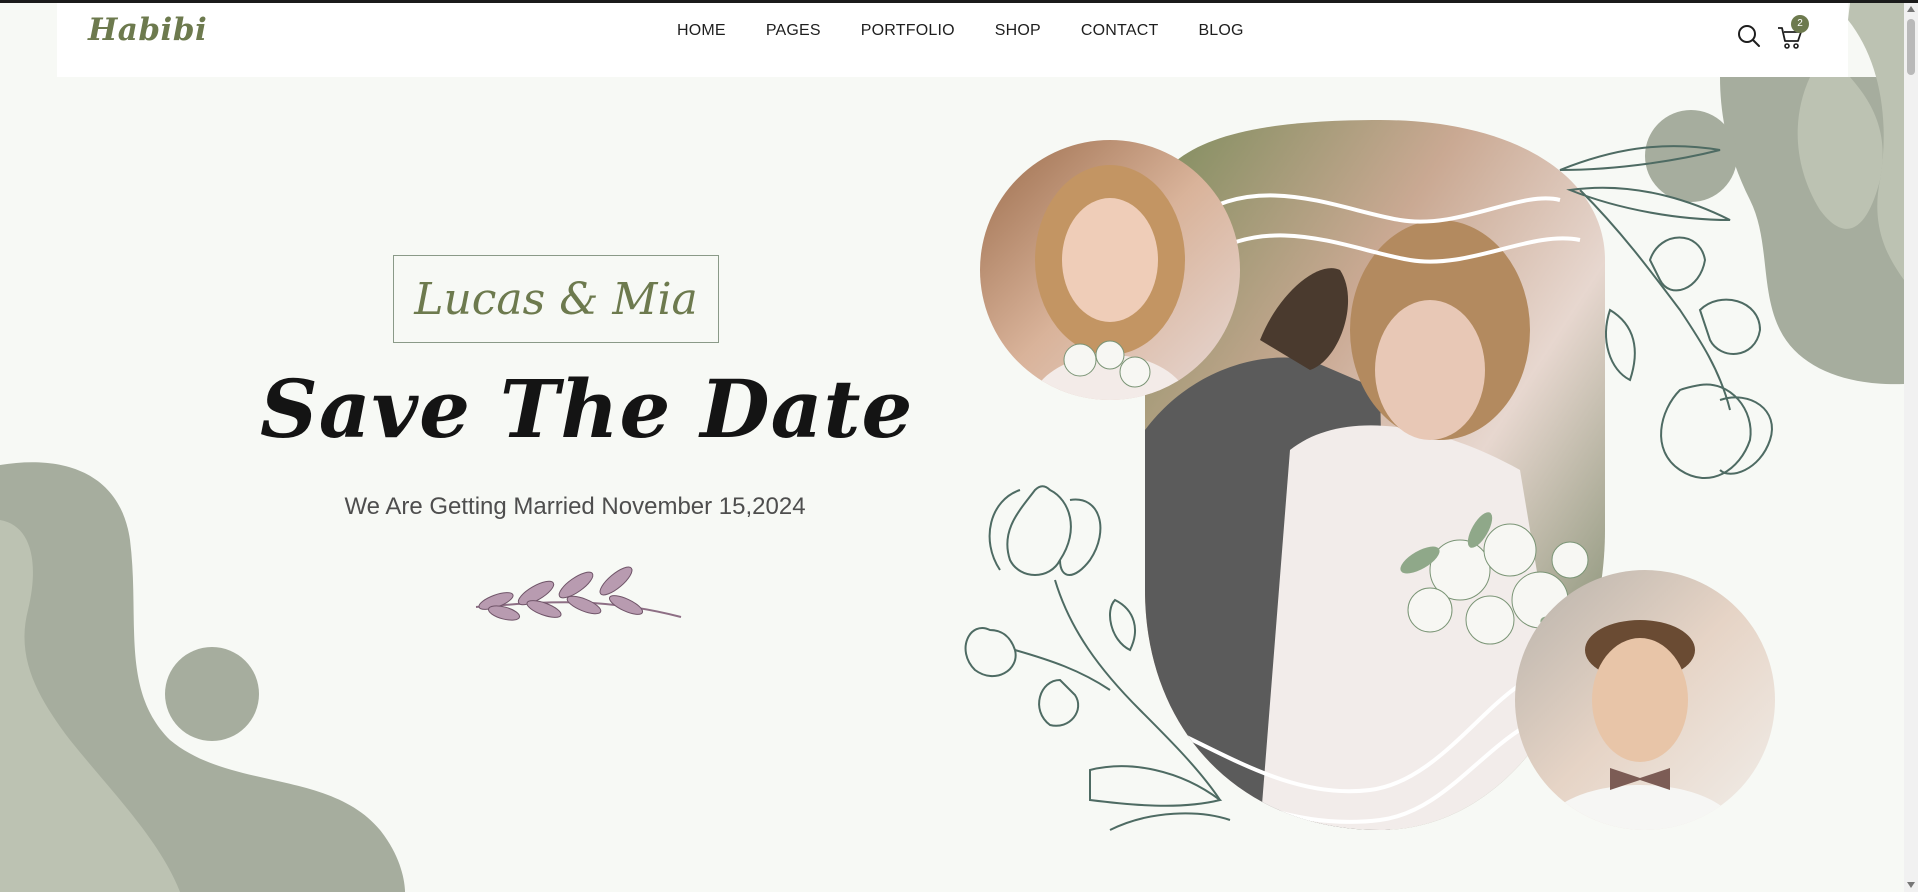 Image resolution: width=1918 pixels, height=892 pixels. I want to click on scroll-up-arrow-icon, so click(1911, 9).